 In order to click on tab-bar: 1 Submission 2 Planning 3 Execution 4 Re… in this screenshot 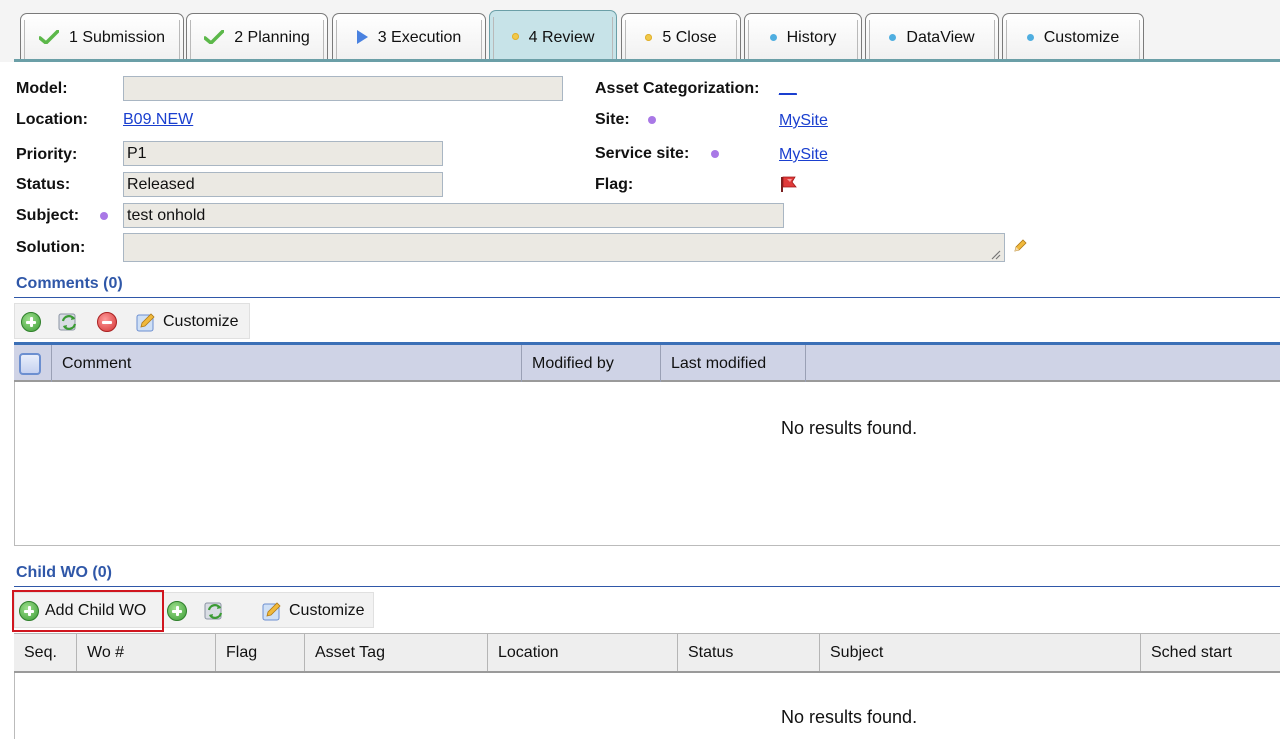, I will do `click(640, 31)`.